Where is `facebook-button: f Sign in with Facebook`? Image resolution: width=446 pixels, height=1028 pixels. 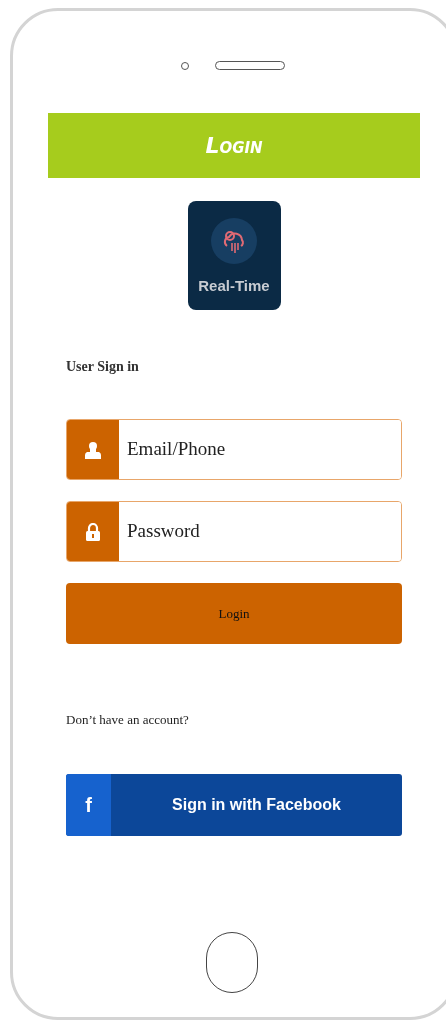
facebook-button: f Sign in with Facebook is located at coordinates (234, 804).